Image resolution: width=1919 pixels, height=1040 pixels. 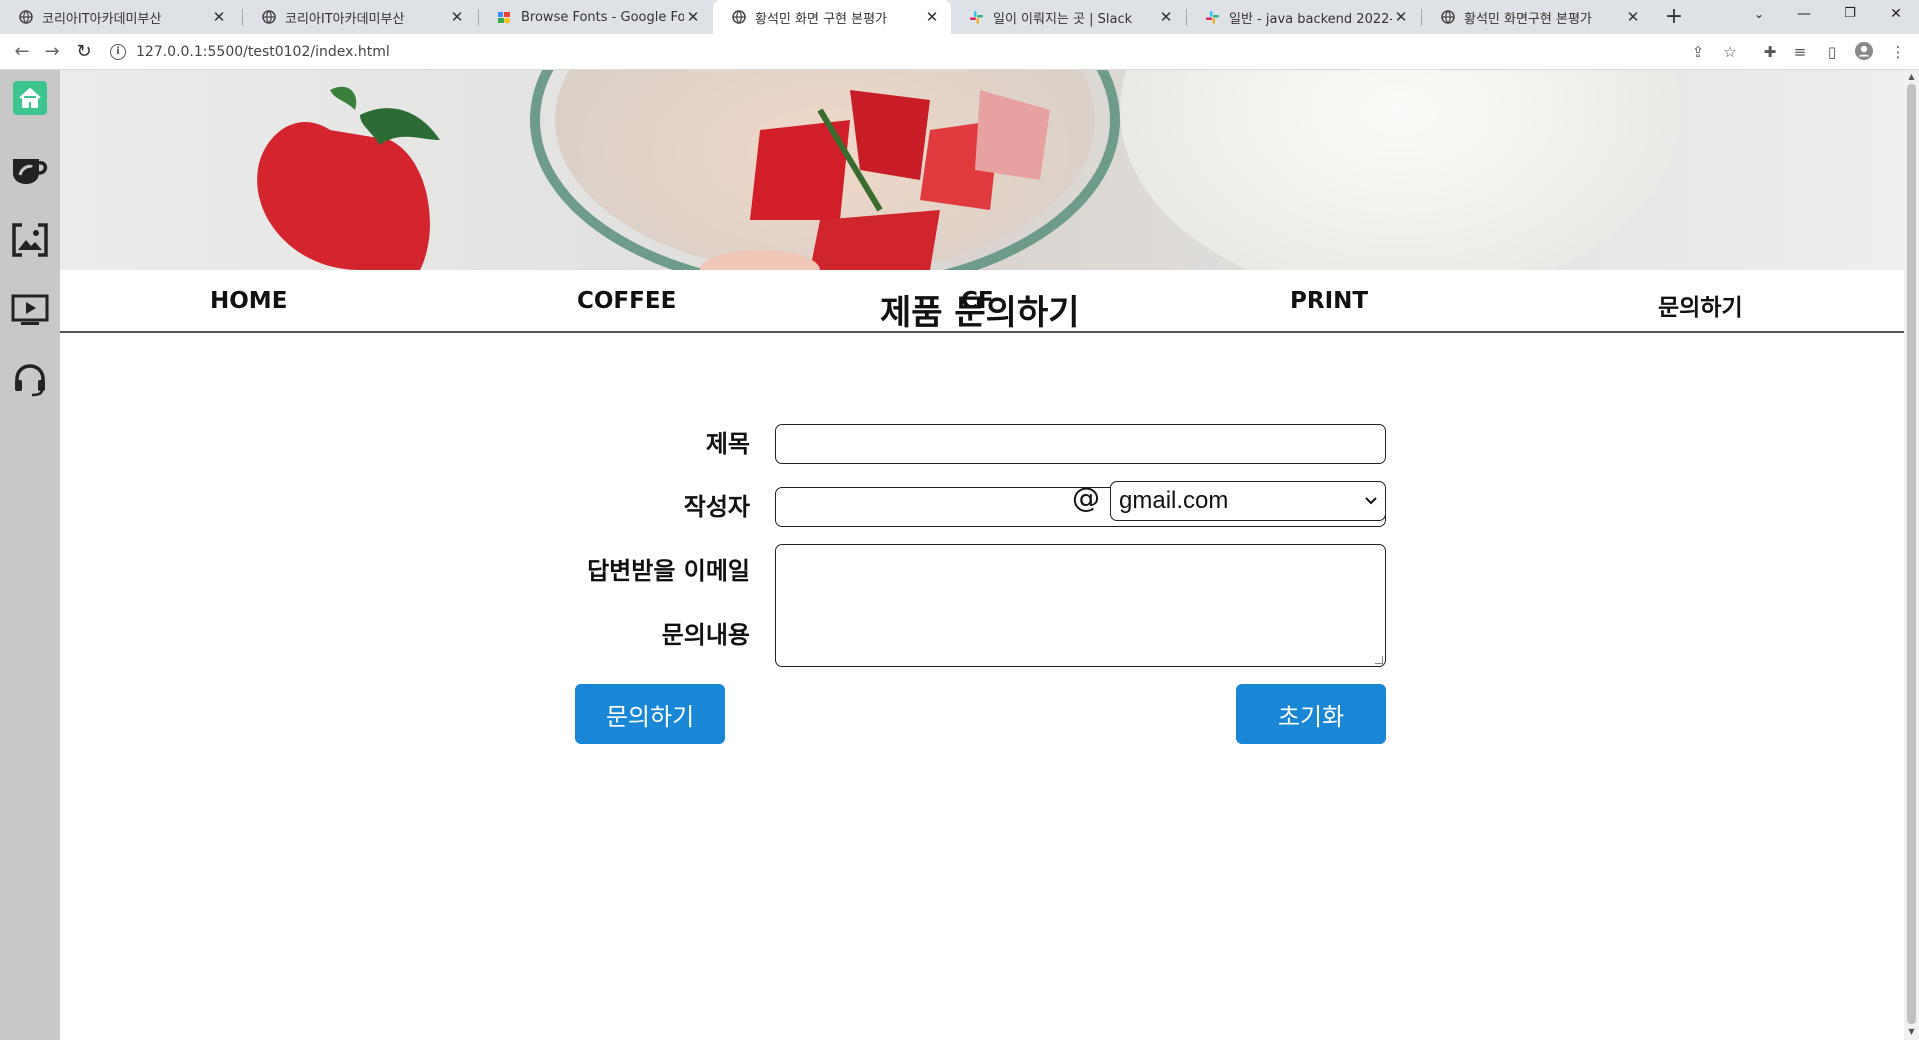 I want to click on tab-title: 황석민 화면 구현 본평가, so click(x=821, y=19).